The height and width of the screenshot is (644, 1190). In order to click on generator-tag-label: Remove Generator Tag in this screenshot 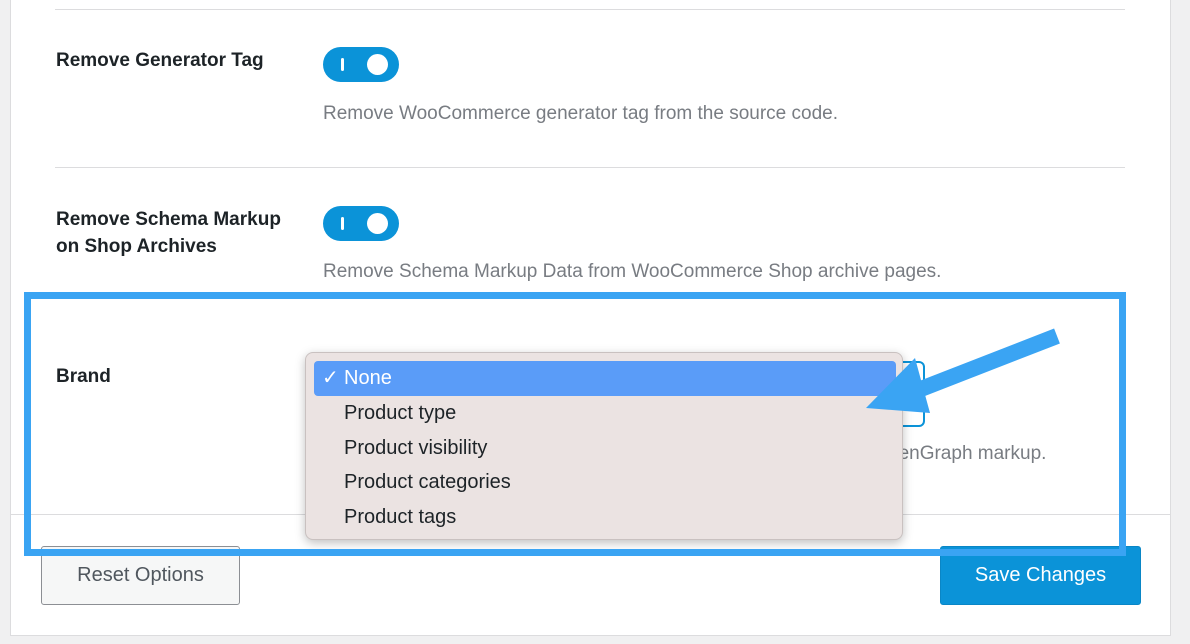, I will do `click(160, 60)`.